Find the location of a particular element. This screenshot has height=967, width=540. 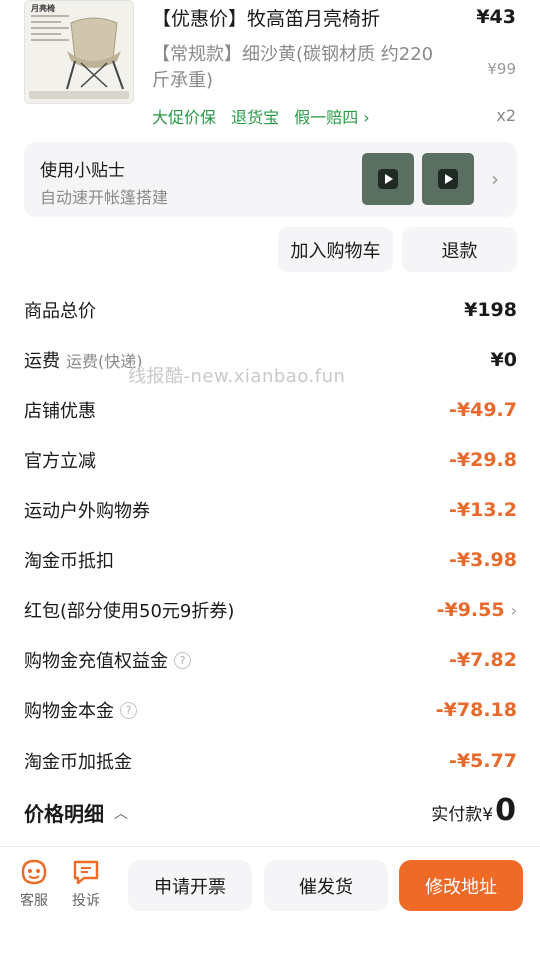

tips-subtitle: 自动速开帐篷搭建 is located at coordinates (104, 197).